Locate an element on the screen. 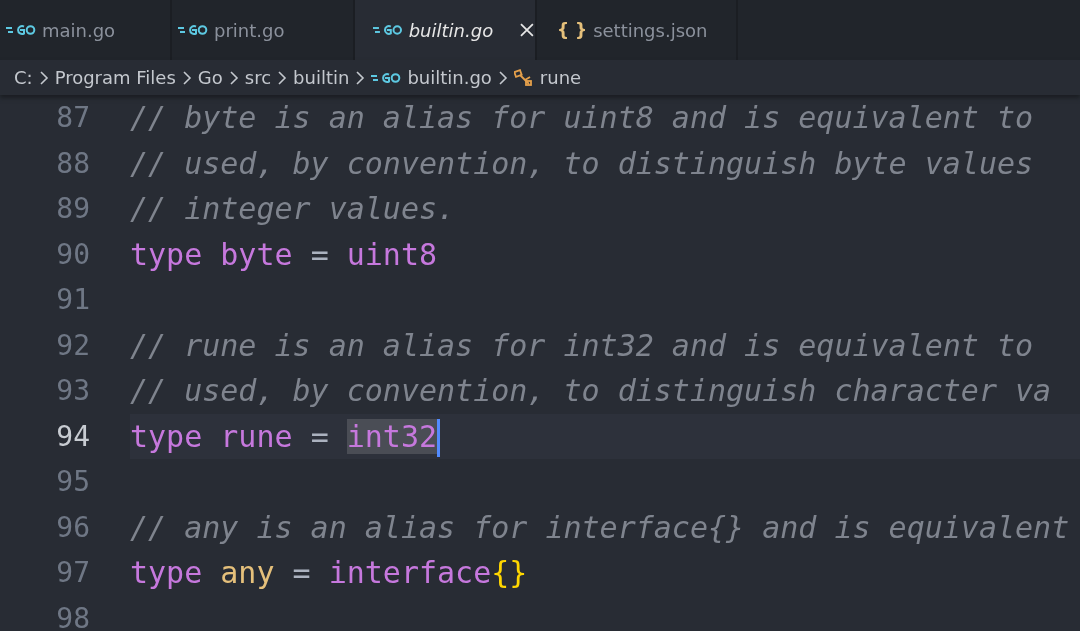  line-number: 90 is located at coordinates (72, 254).